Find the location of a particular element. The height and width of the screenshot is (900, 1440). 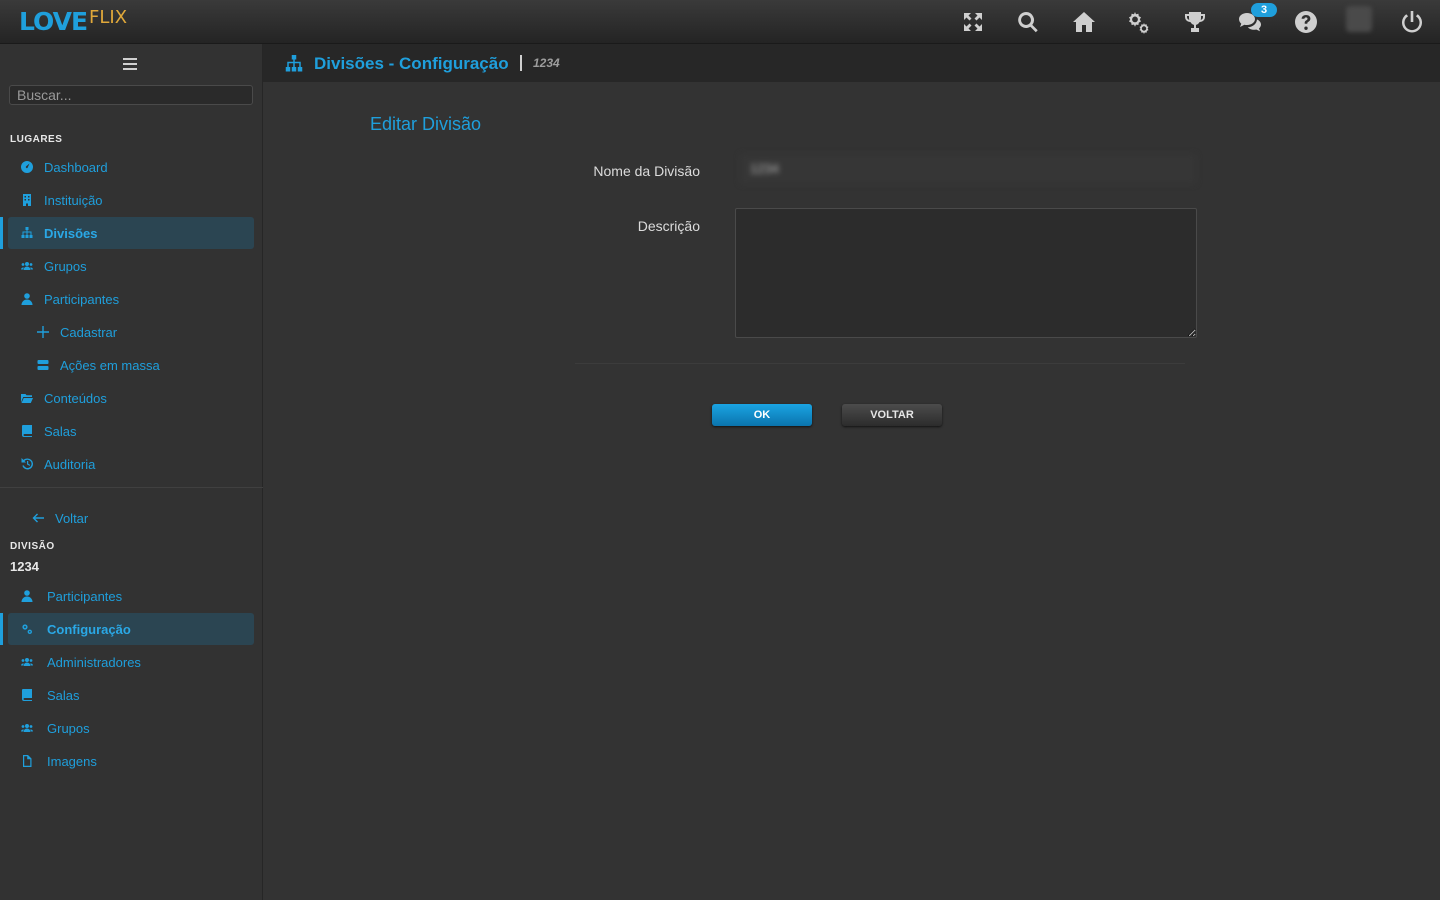

logo-love: LOVE is located at coordinates (53, 21).